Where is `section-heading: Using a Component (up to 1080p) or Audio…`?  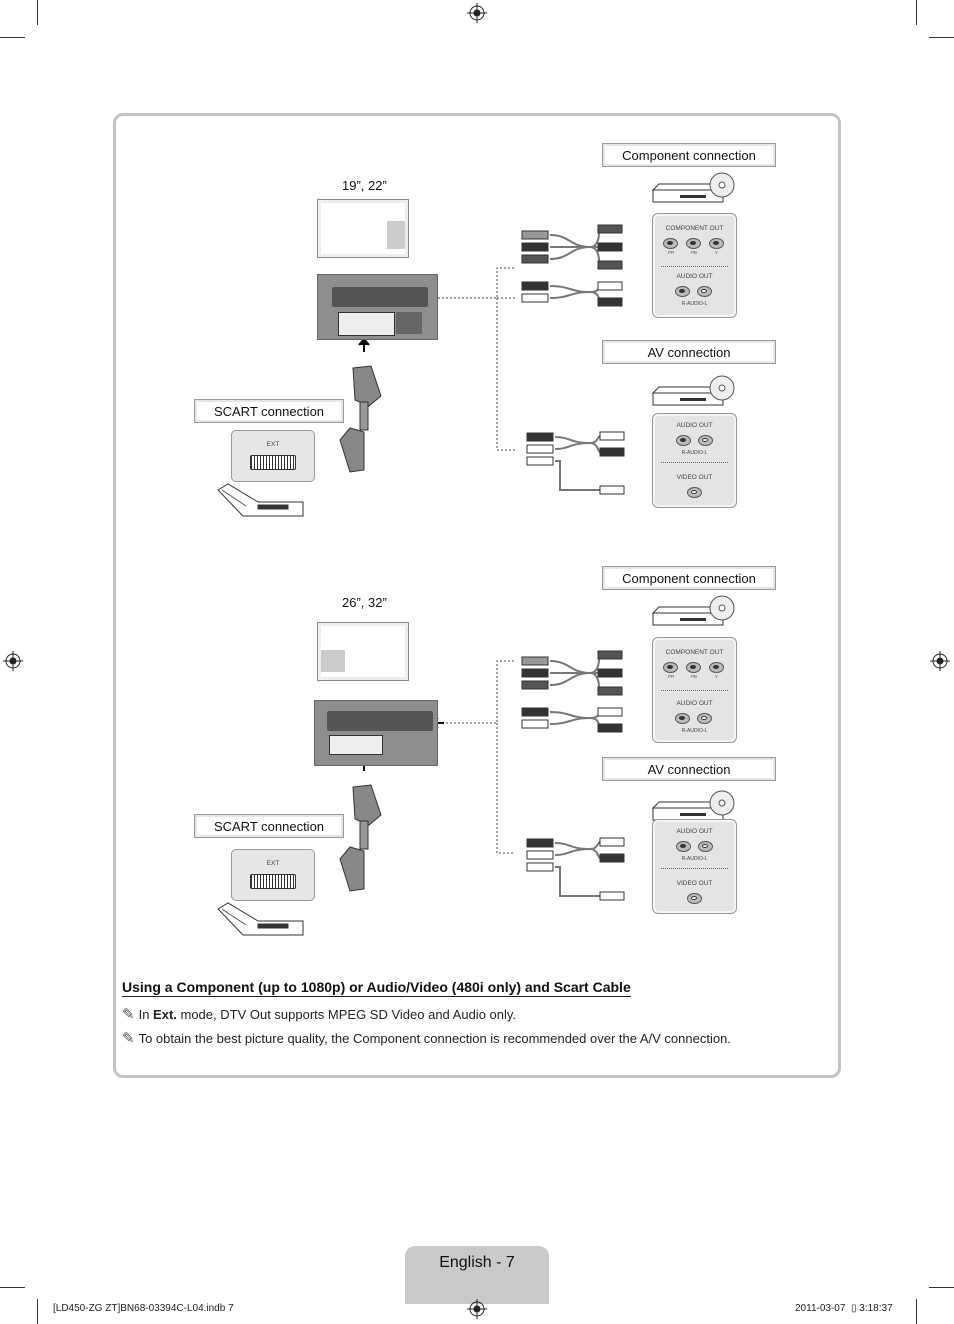
section-heading: Using a Component (up to 1080p) or Audio… is located at coordinates (376, 988).